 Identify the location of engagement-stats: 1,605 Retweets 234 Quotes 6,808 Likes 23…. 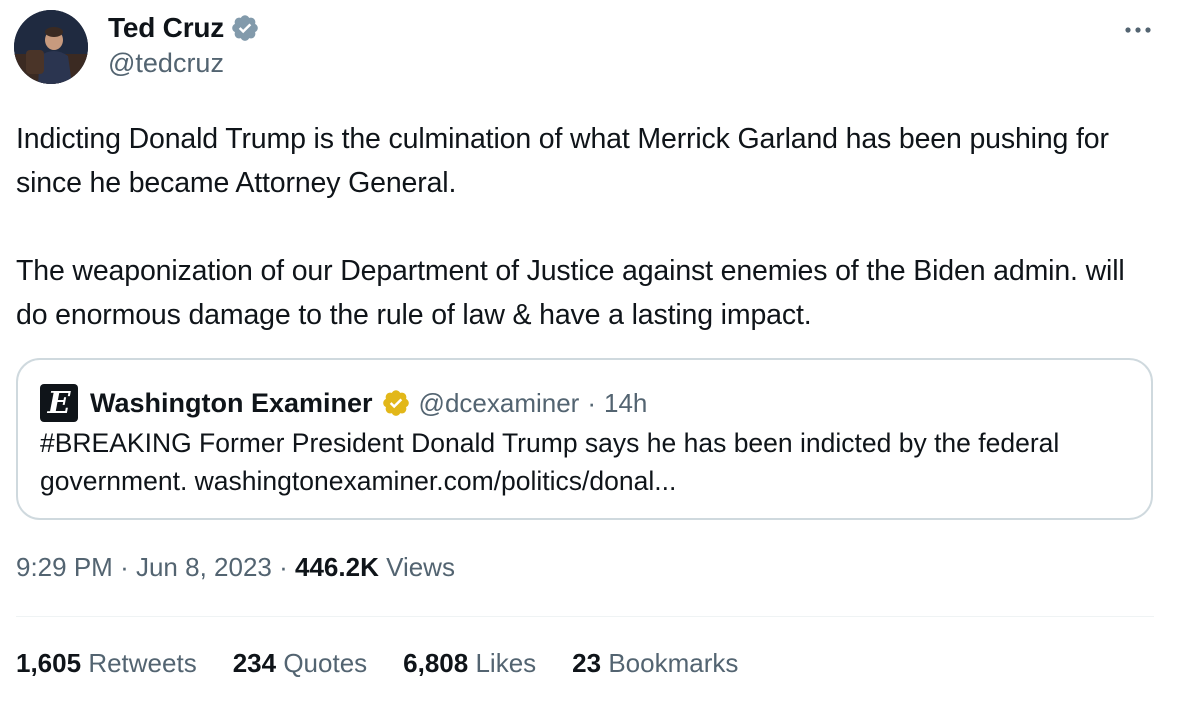
(377, 663).